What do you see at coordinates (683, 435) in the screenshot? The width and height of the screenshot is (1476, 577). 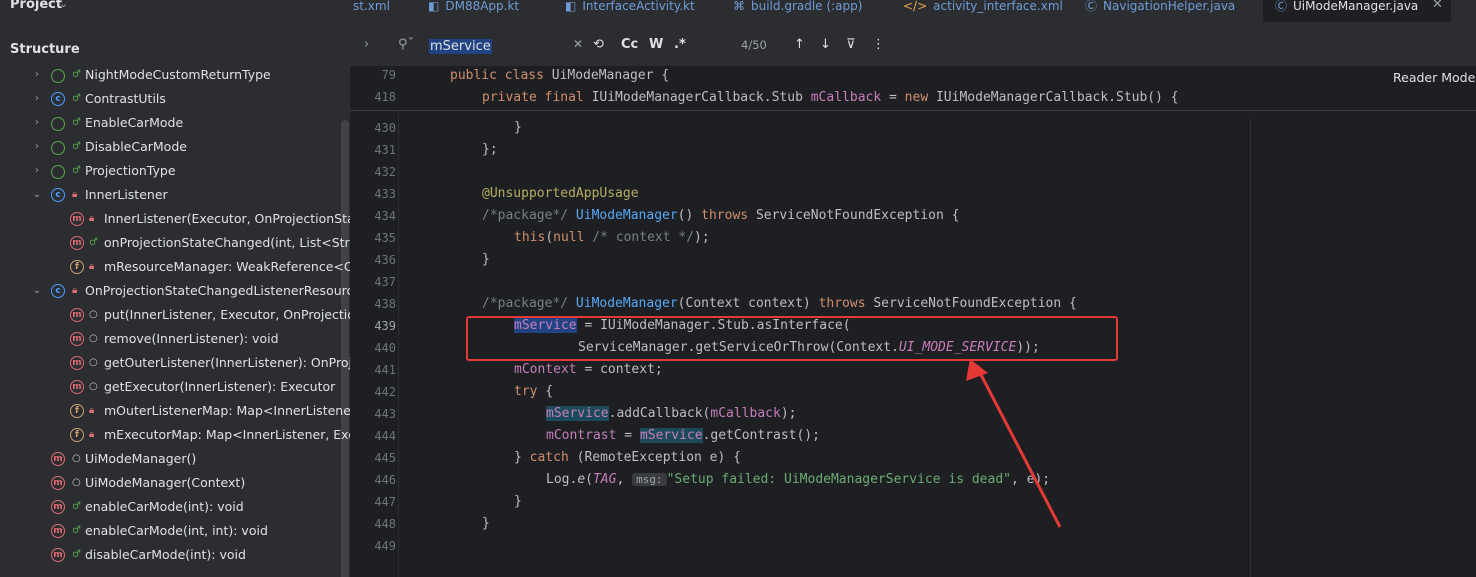 I see `code-line: mContrast = mService.getContrast();` at bounding box center [683, 435].